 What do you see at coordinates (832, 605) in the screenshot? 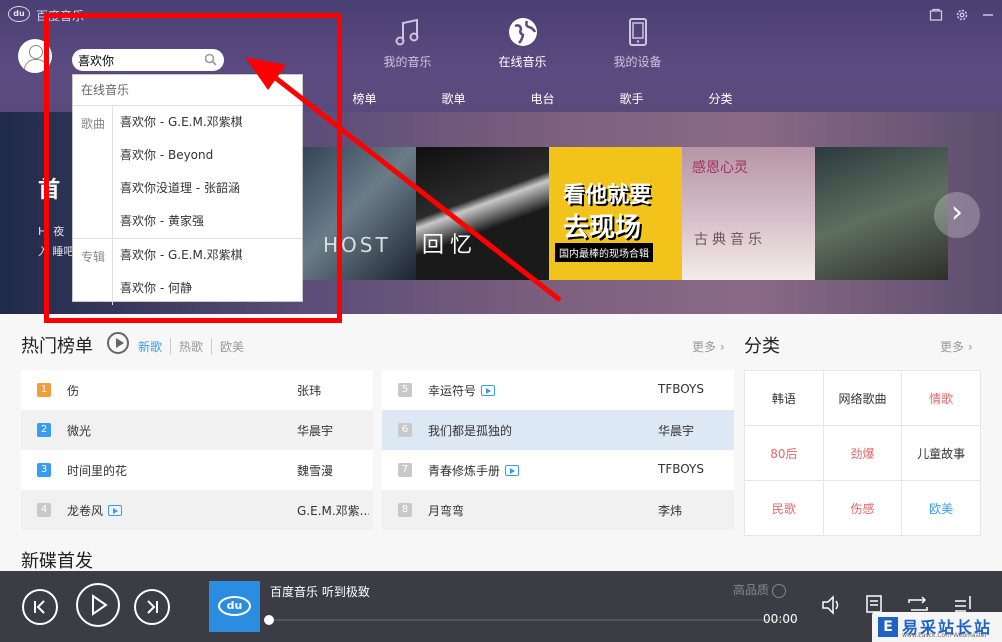
I see `volume-icon` at bounding box center [832, 605].